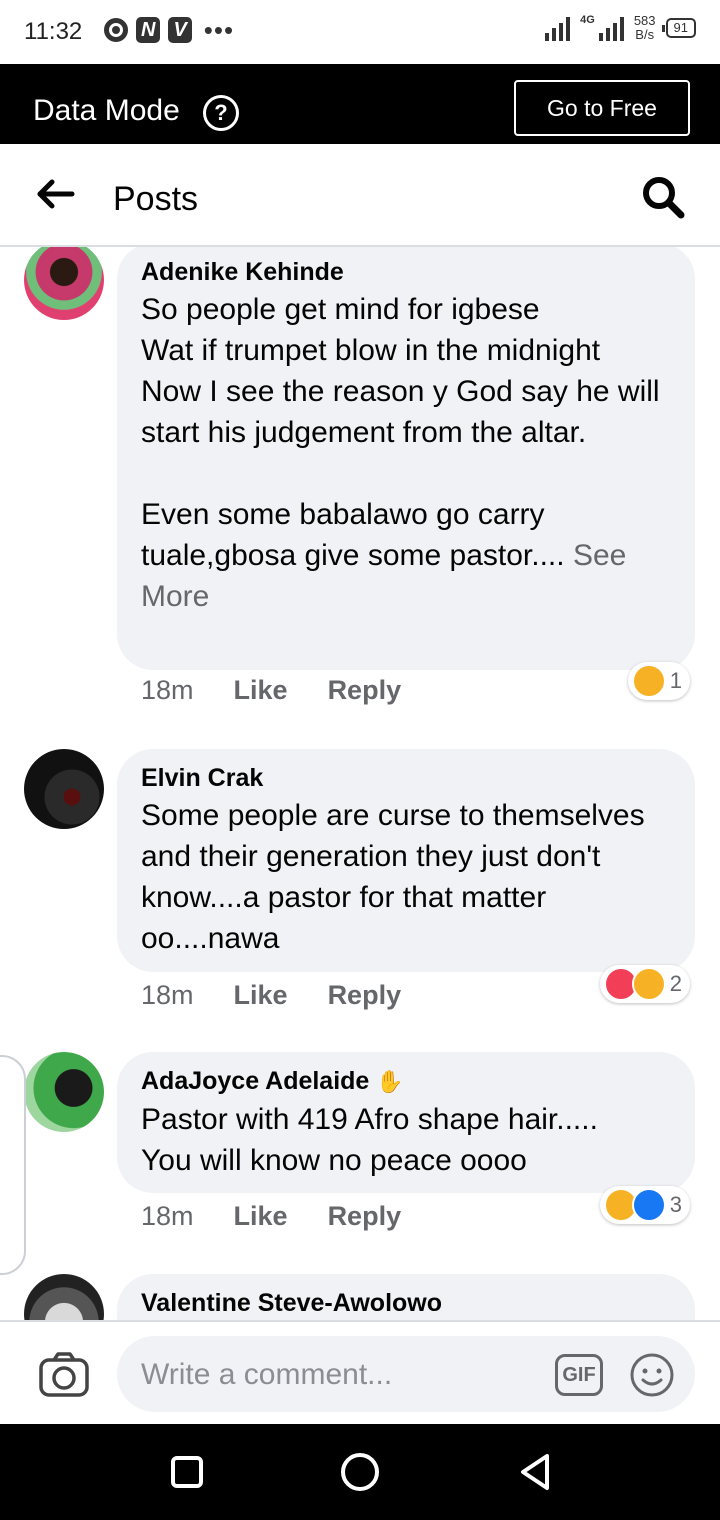 The height and width of the screenshot is (1520, 720). I want to click on network-speed: 583 B/s, so click(645, 28).